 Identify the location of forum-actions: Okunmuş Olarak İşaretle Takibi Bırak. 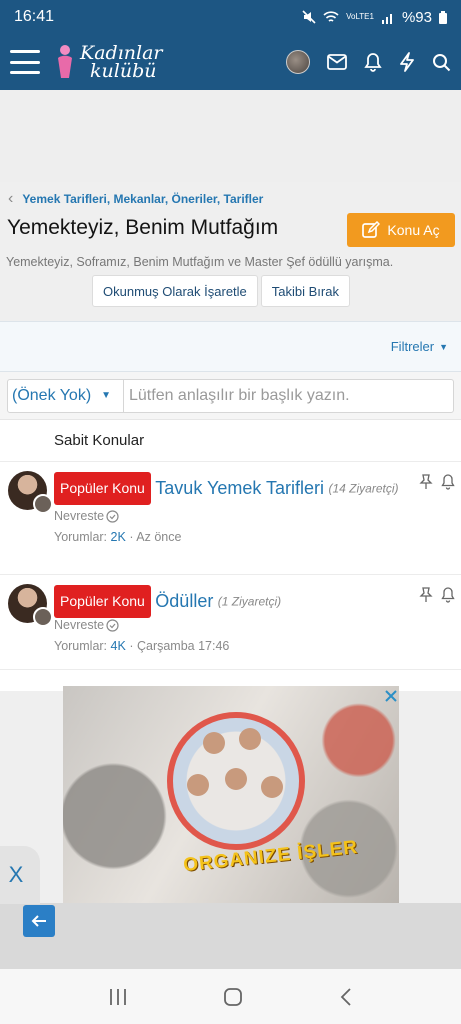
(221, 291).